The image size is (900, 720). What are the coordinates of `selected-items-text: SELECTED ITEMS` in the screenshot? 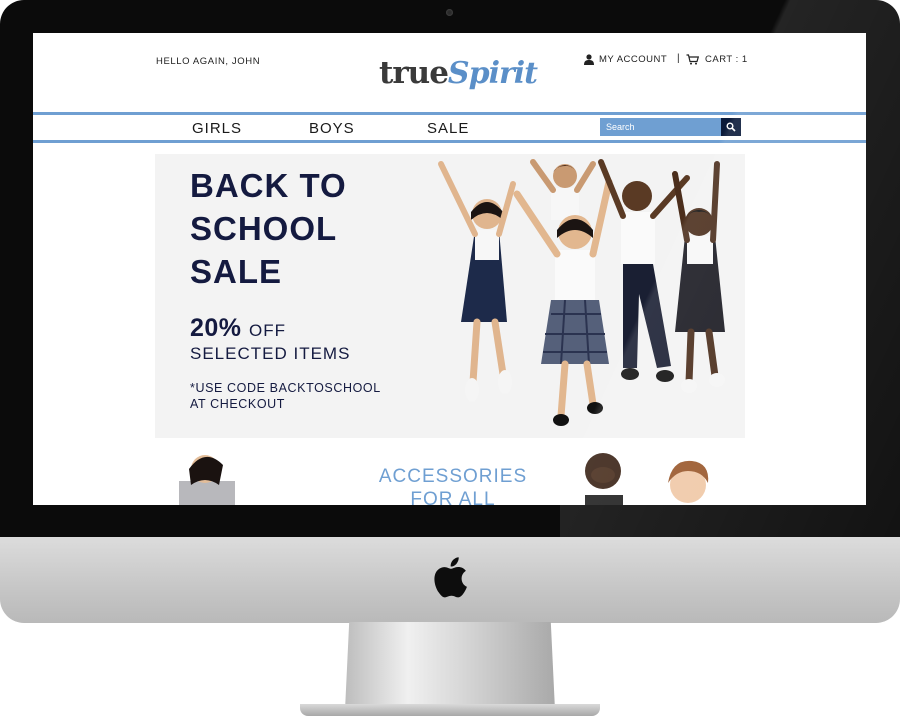 It's located at (270, 353).